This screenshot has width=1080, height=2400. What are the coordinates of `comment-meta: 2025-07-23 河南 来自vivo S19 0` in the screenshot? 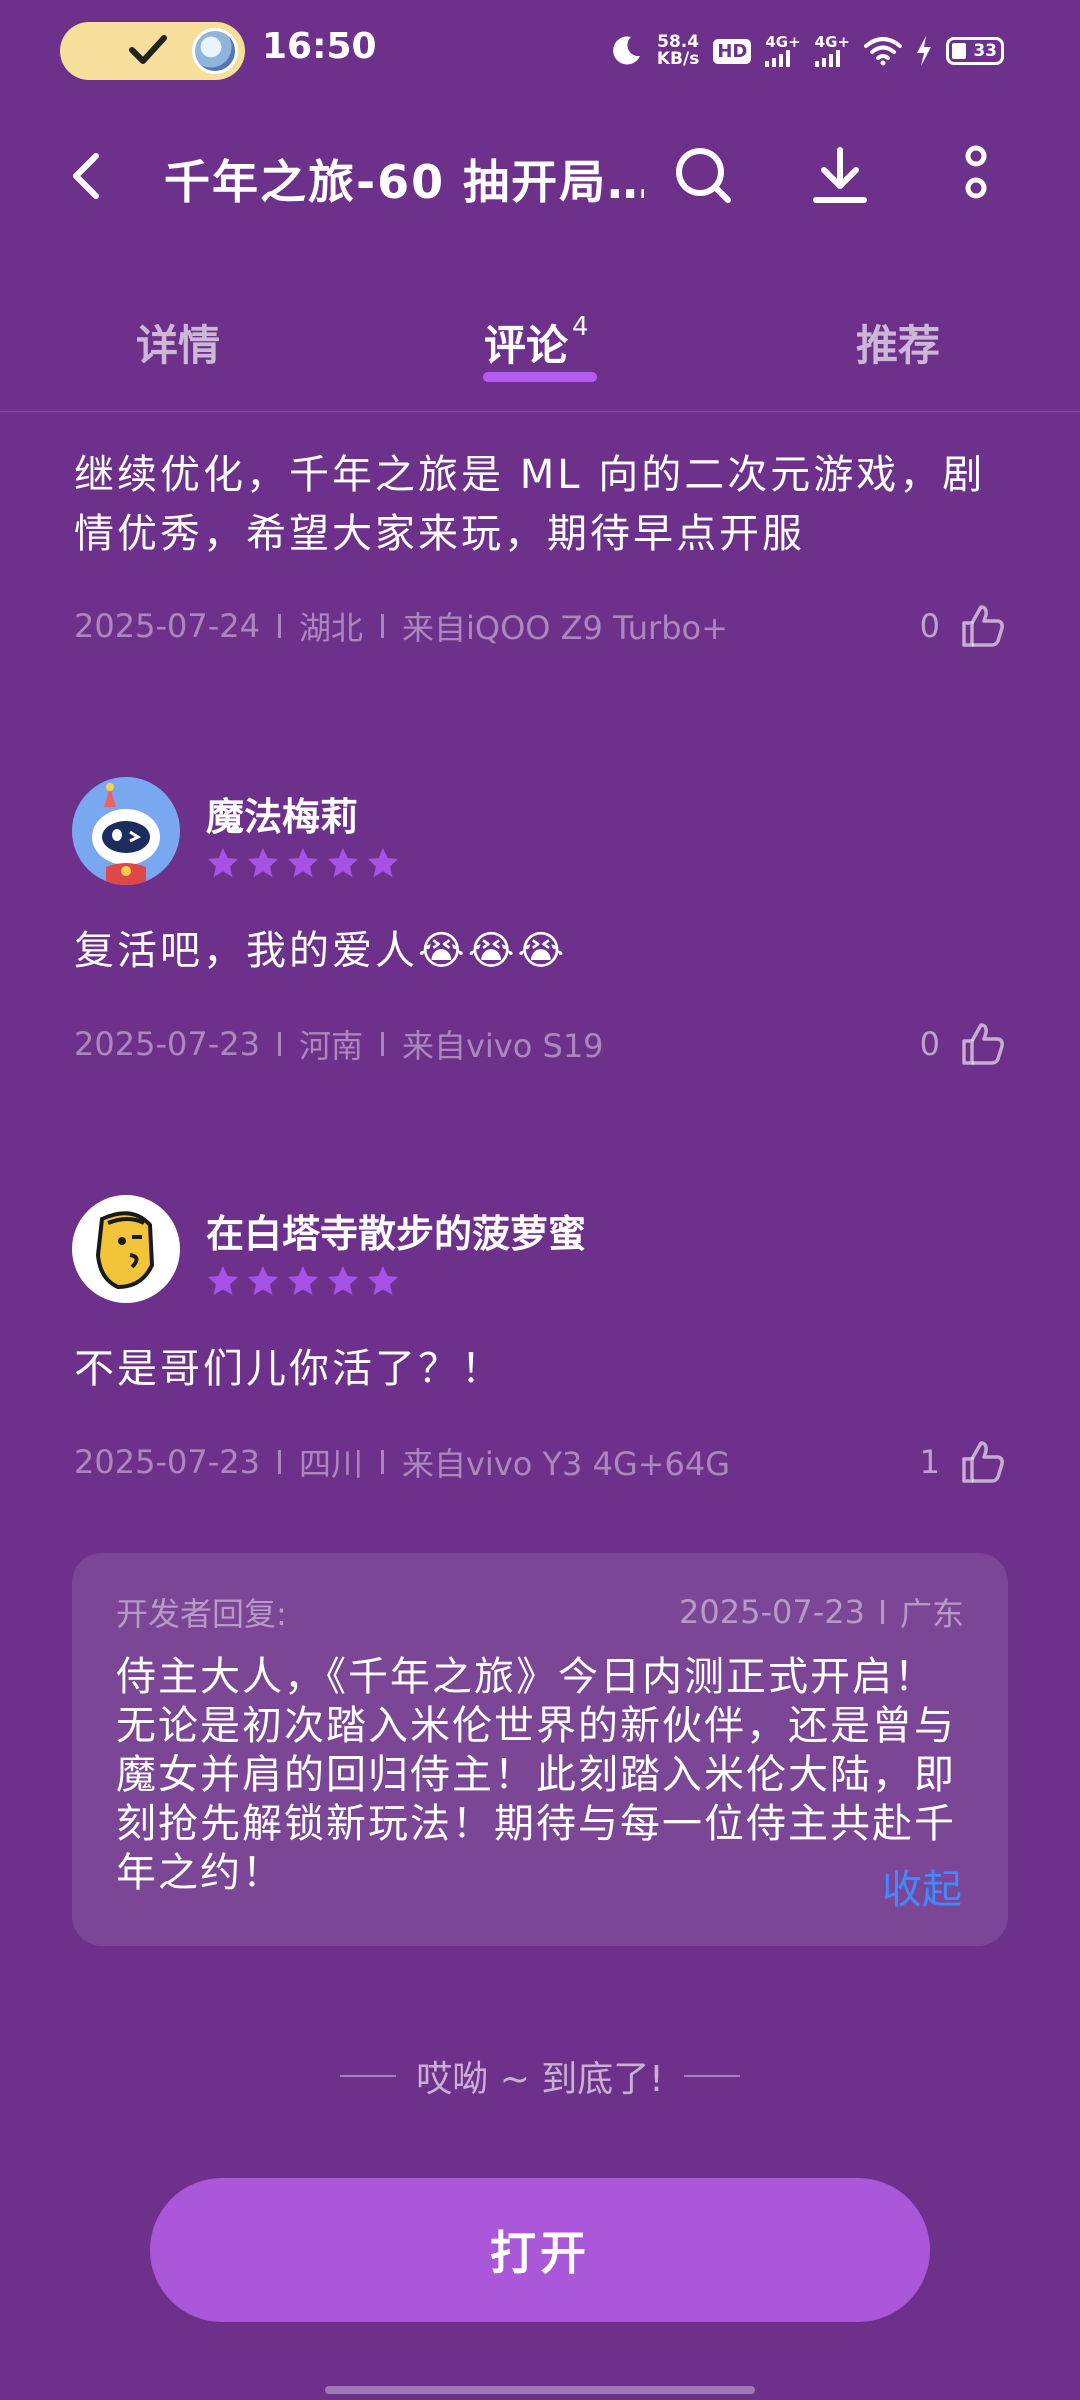 It's located at (540, 1044).